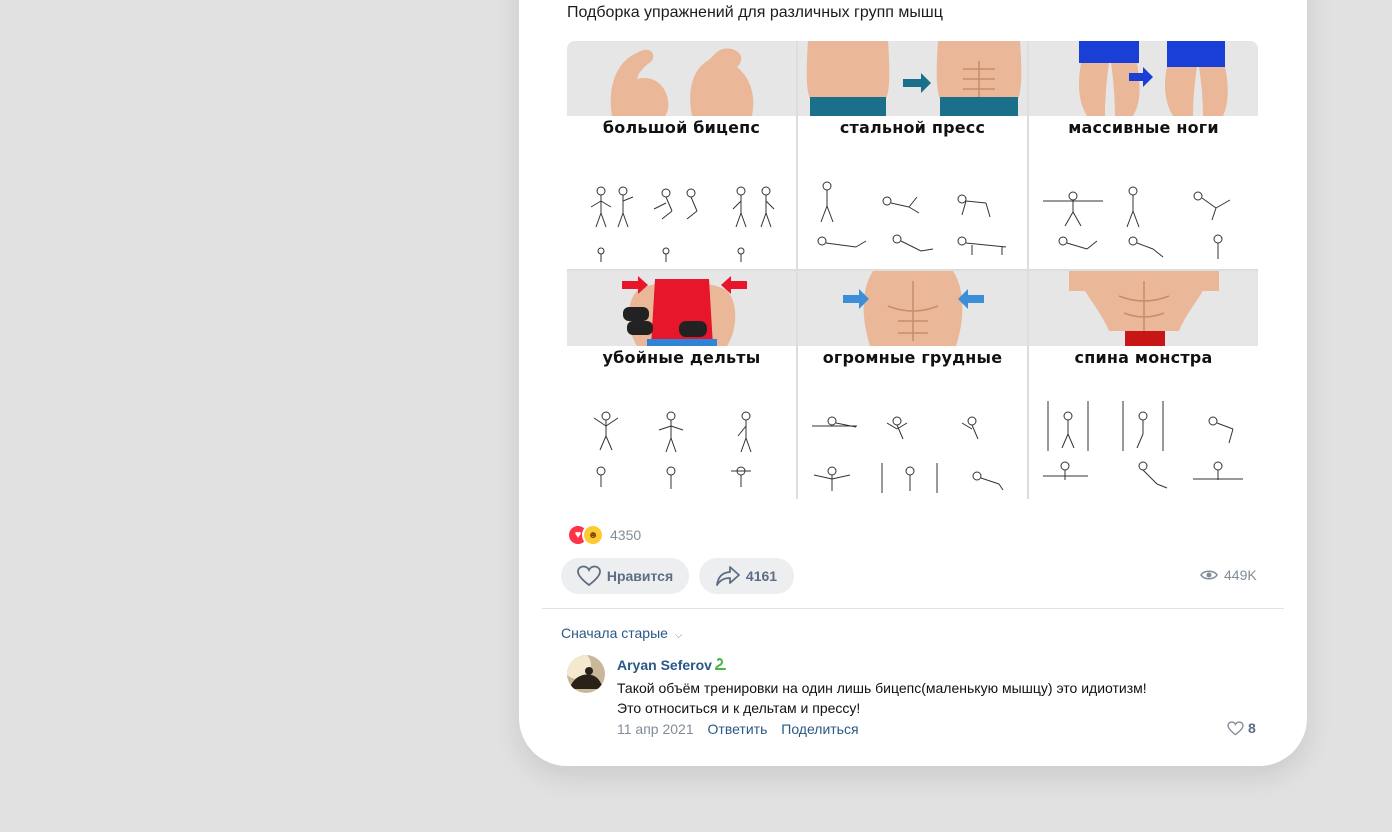  Describe the element at coordinates (912, 357) in the screenshot. I see `tile-caption: огромные грудные` at that location.